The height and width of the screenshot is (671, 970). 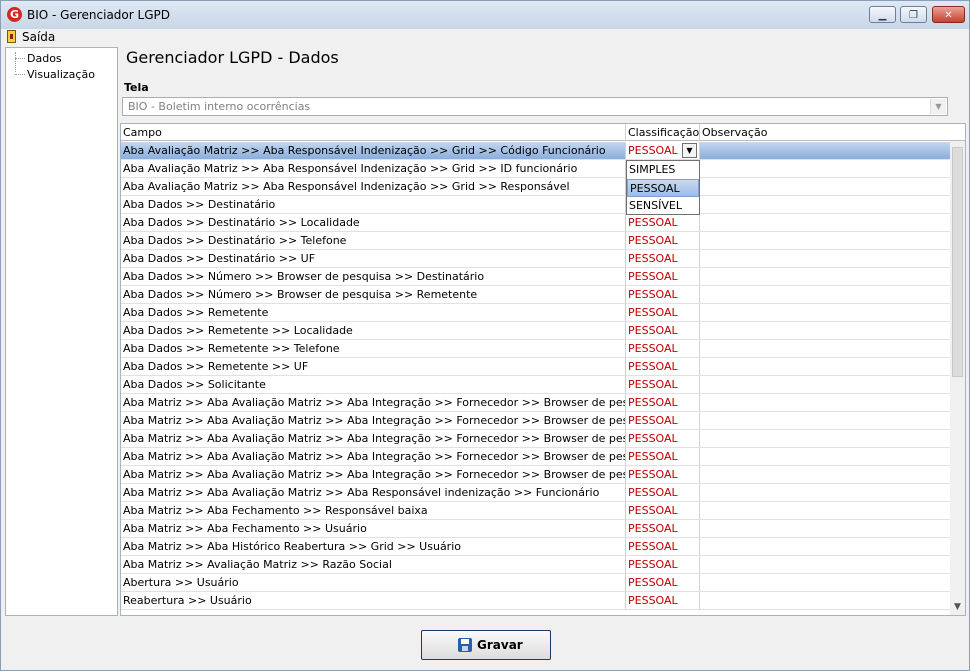 What do you see at coordinates (882, 14) in the screenshot?
I see `minimize-button: ▁` at bounding box center [882, 14].